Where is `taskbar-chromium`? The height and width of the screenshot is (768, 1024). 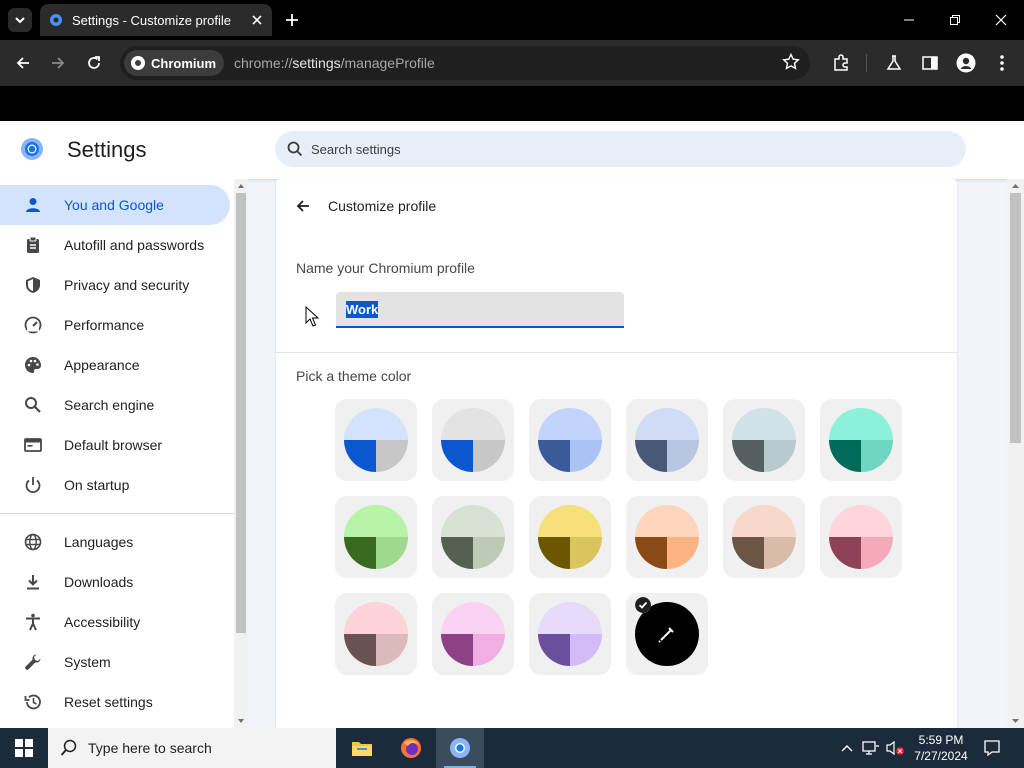 taskbar-chromium is located at coordinates (460, 748).